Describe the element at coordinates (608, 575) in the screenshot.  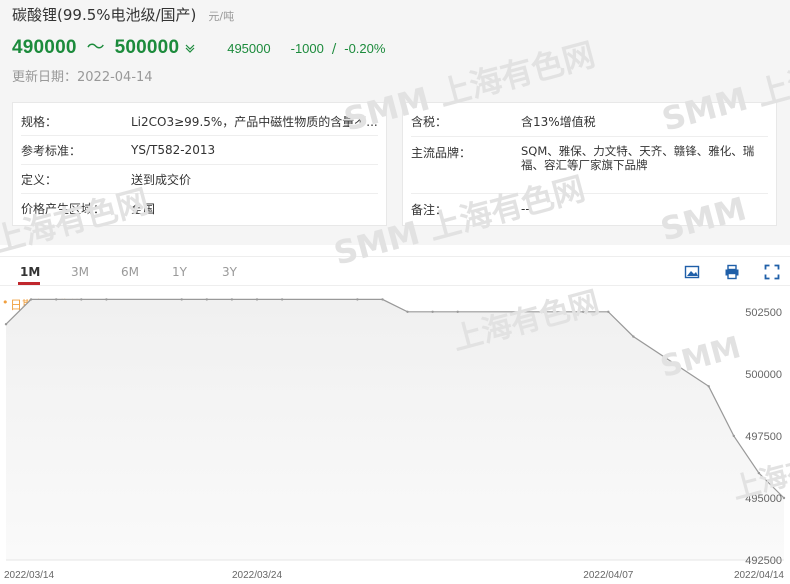
I see `x-tick-label: 2022/04/07` at that location.